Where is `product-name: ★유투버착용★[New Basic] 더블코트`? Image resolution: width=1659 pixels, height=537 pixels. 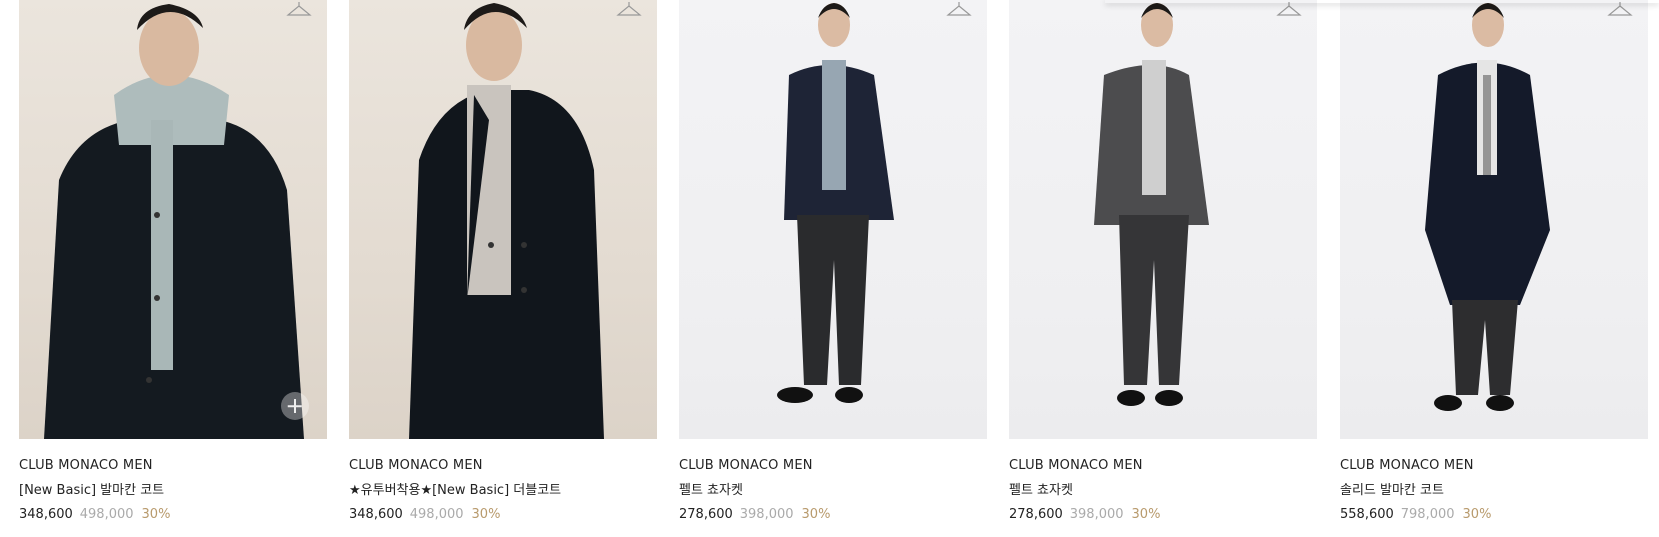
product-name: ★유투버착용★[New Basic] 더블코트 is located at coordinates (503, 491).